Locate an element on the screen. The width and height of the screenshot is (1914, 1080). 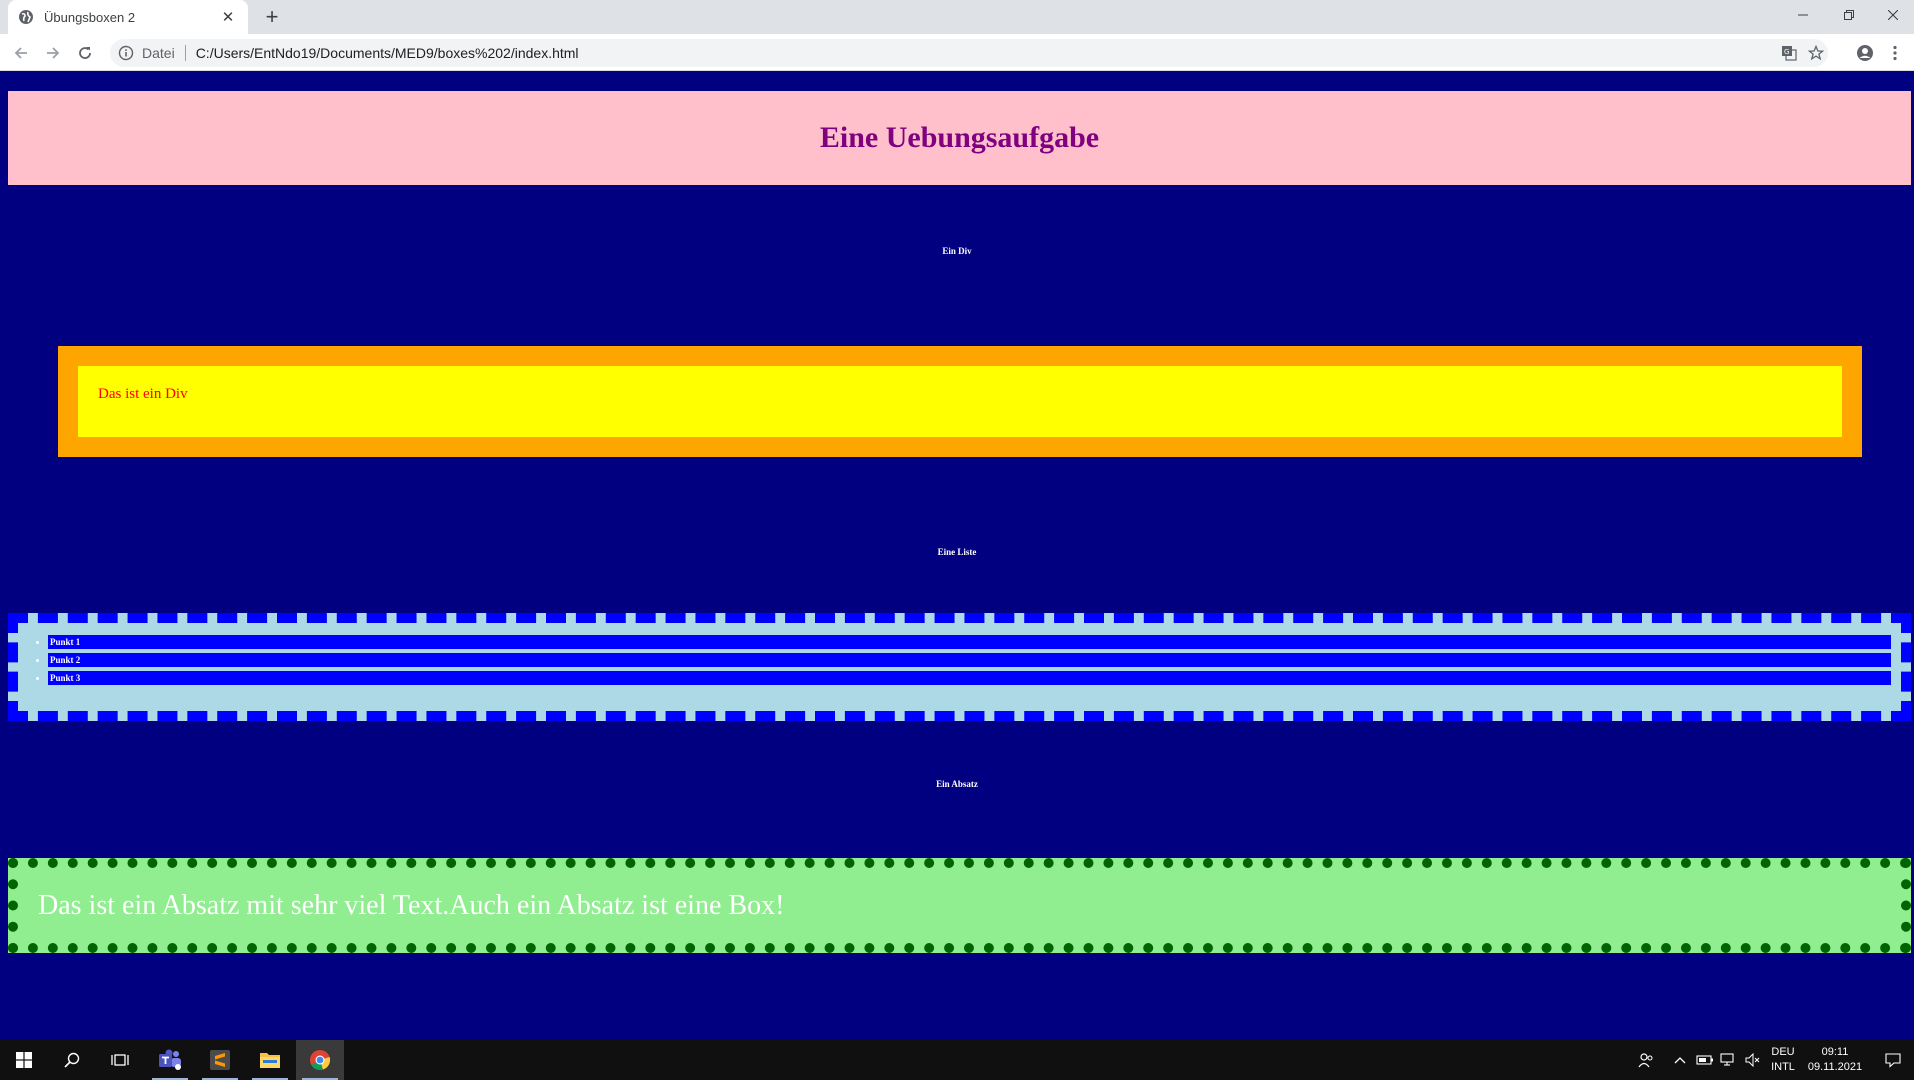
network-button is located at coordinates (1729, 1060).